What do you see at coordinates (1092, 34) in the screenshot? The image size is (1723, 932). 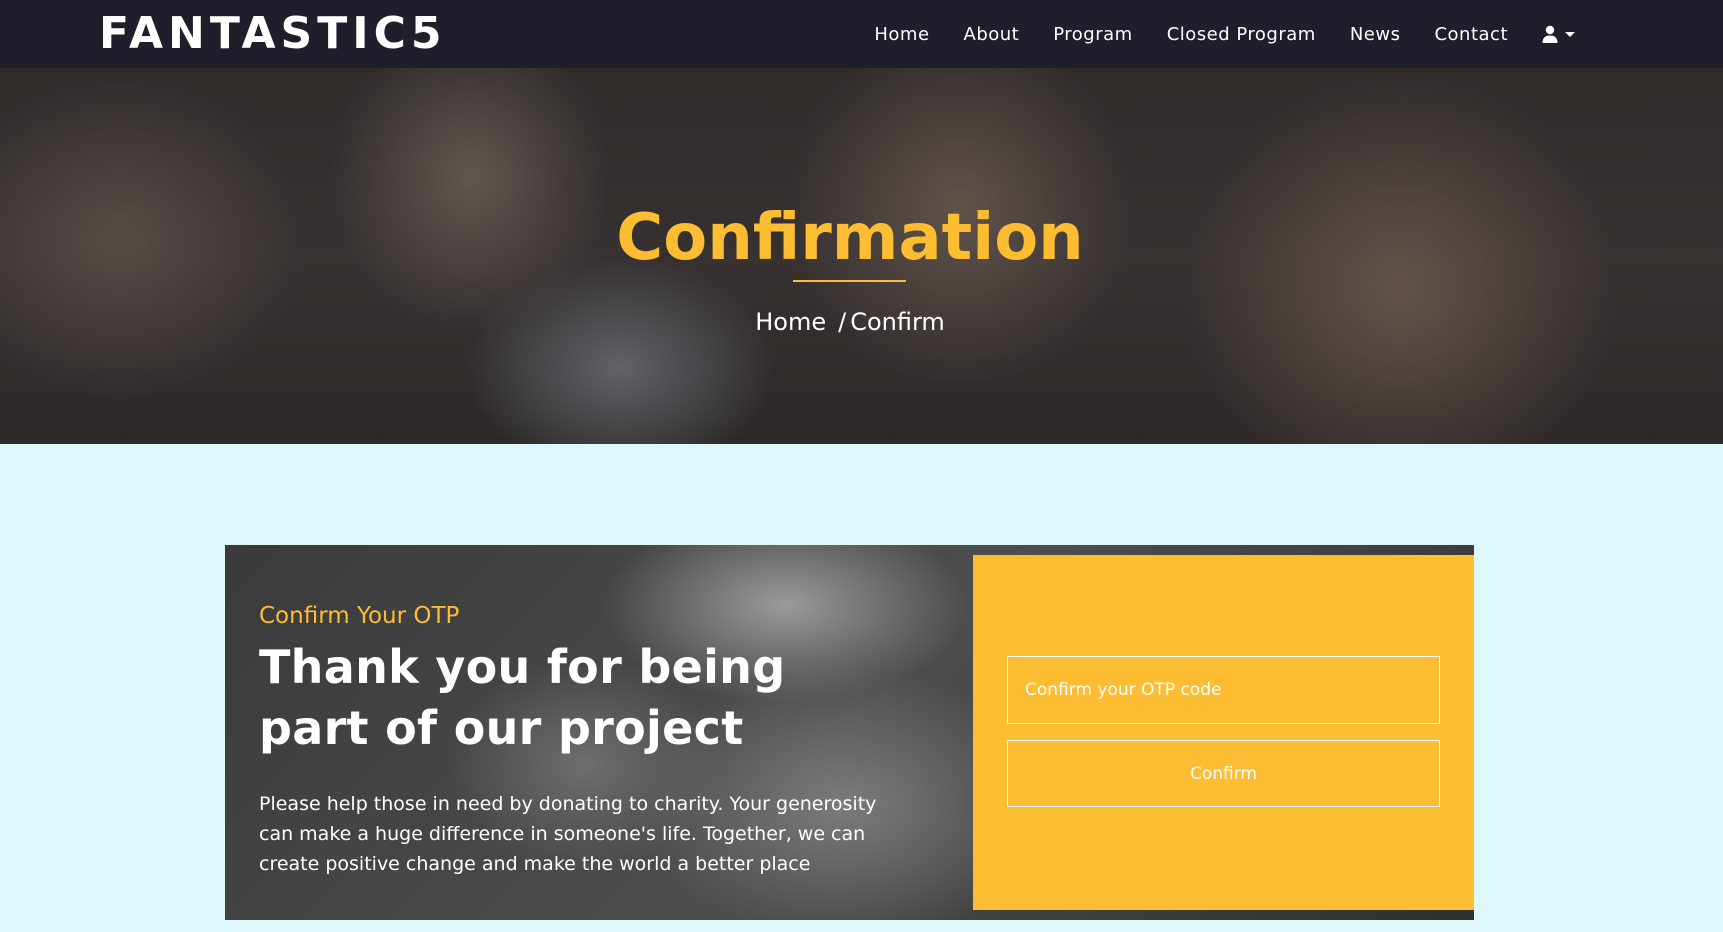 I see `nav-link-program: Program` at bounding box center [1092, 34].